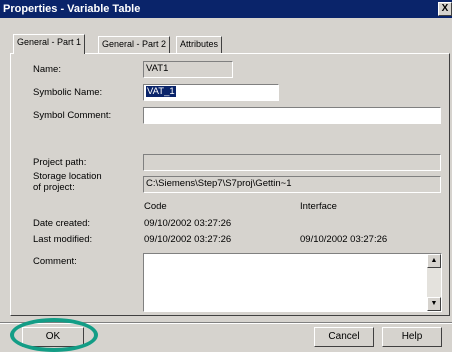 This screenshot has height=352, width=452. Describe the element at coordinates (72, 9) in the screenshot. I see `window-title: Properties - Variable Table` at that location.